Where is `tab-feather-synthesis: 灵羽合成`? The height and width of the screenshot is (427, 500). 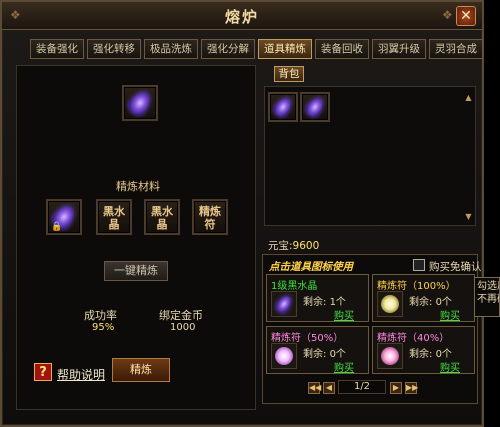 tab-feather-synthesis: 灵羽合成 is located at coordinates (456, 49).